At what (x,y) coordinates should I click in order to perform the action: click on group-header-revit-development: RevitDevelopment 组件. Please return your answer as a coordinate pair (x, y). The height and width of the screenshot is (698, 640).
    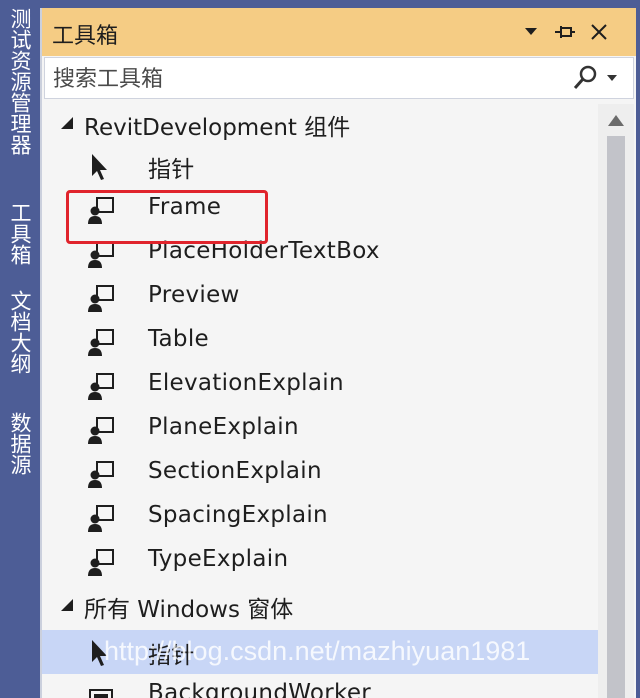
    Looking at the image, I should click on (320, 124).